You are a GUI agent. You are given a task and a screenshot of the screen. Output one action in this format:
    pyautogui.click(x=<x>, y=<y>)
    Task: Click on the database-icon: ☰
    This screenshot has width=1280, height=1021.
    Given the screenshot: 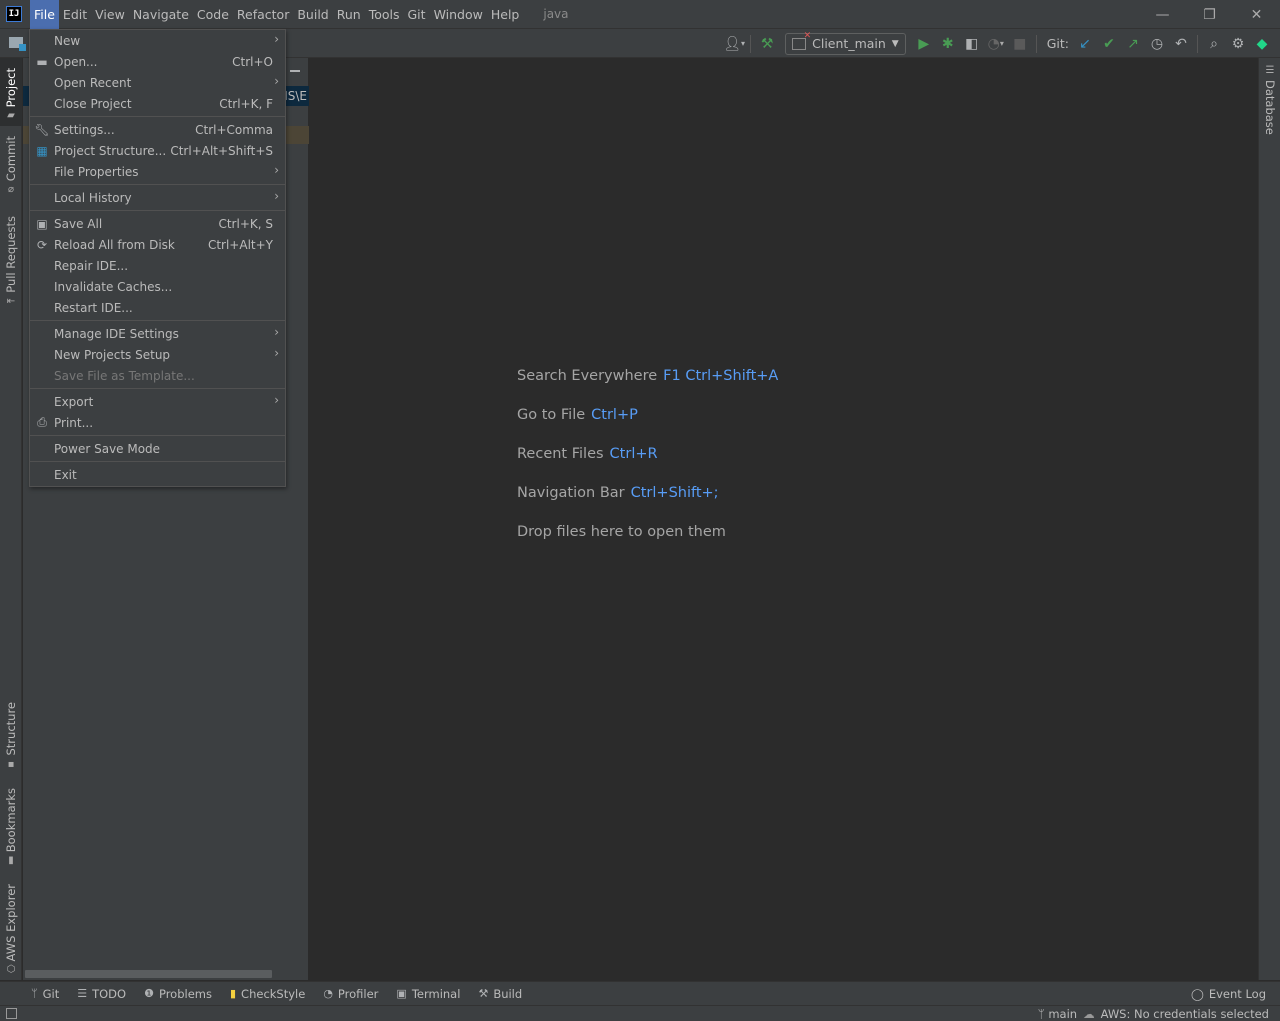 What is the action you would take?
    pyautogui.click(x=1270, y=70)
    